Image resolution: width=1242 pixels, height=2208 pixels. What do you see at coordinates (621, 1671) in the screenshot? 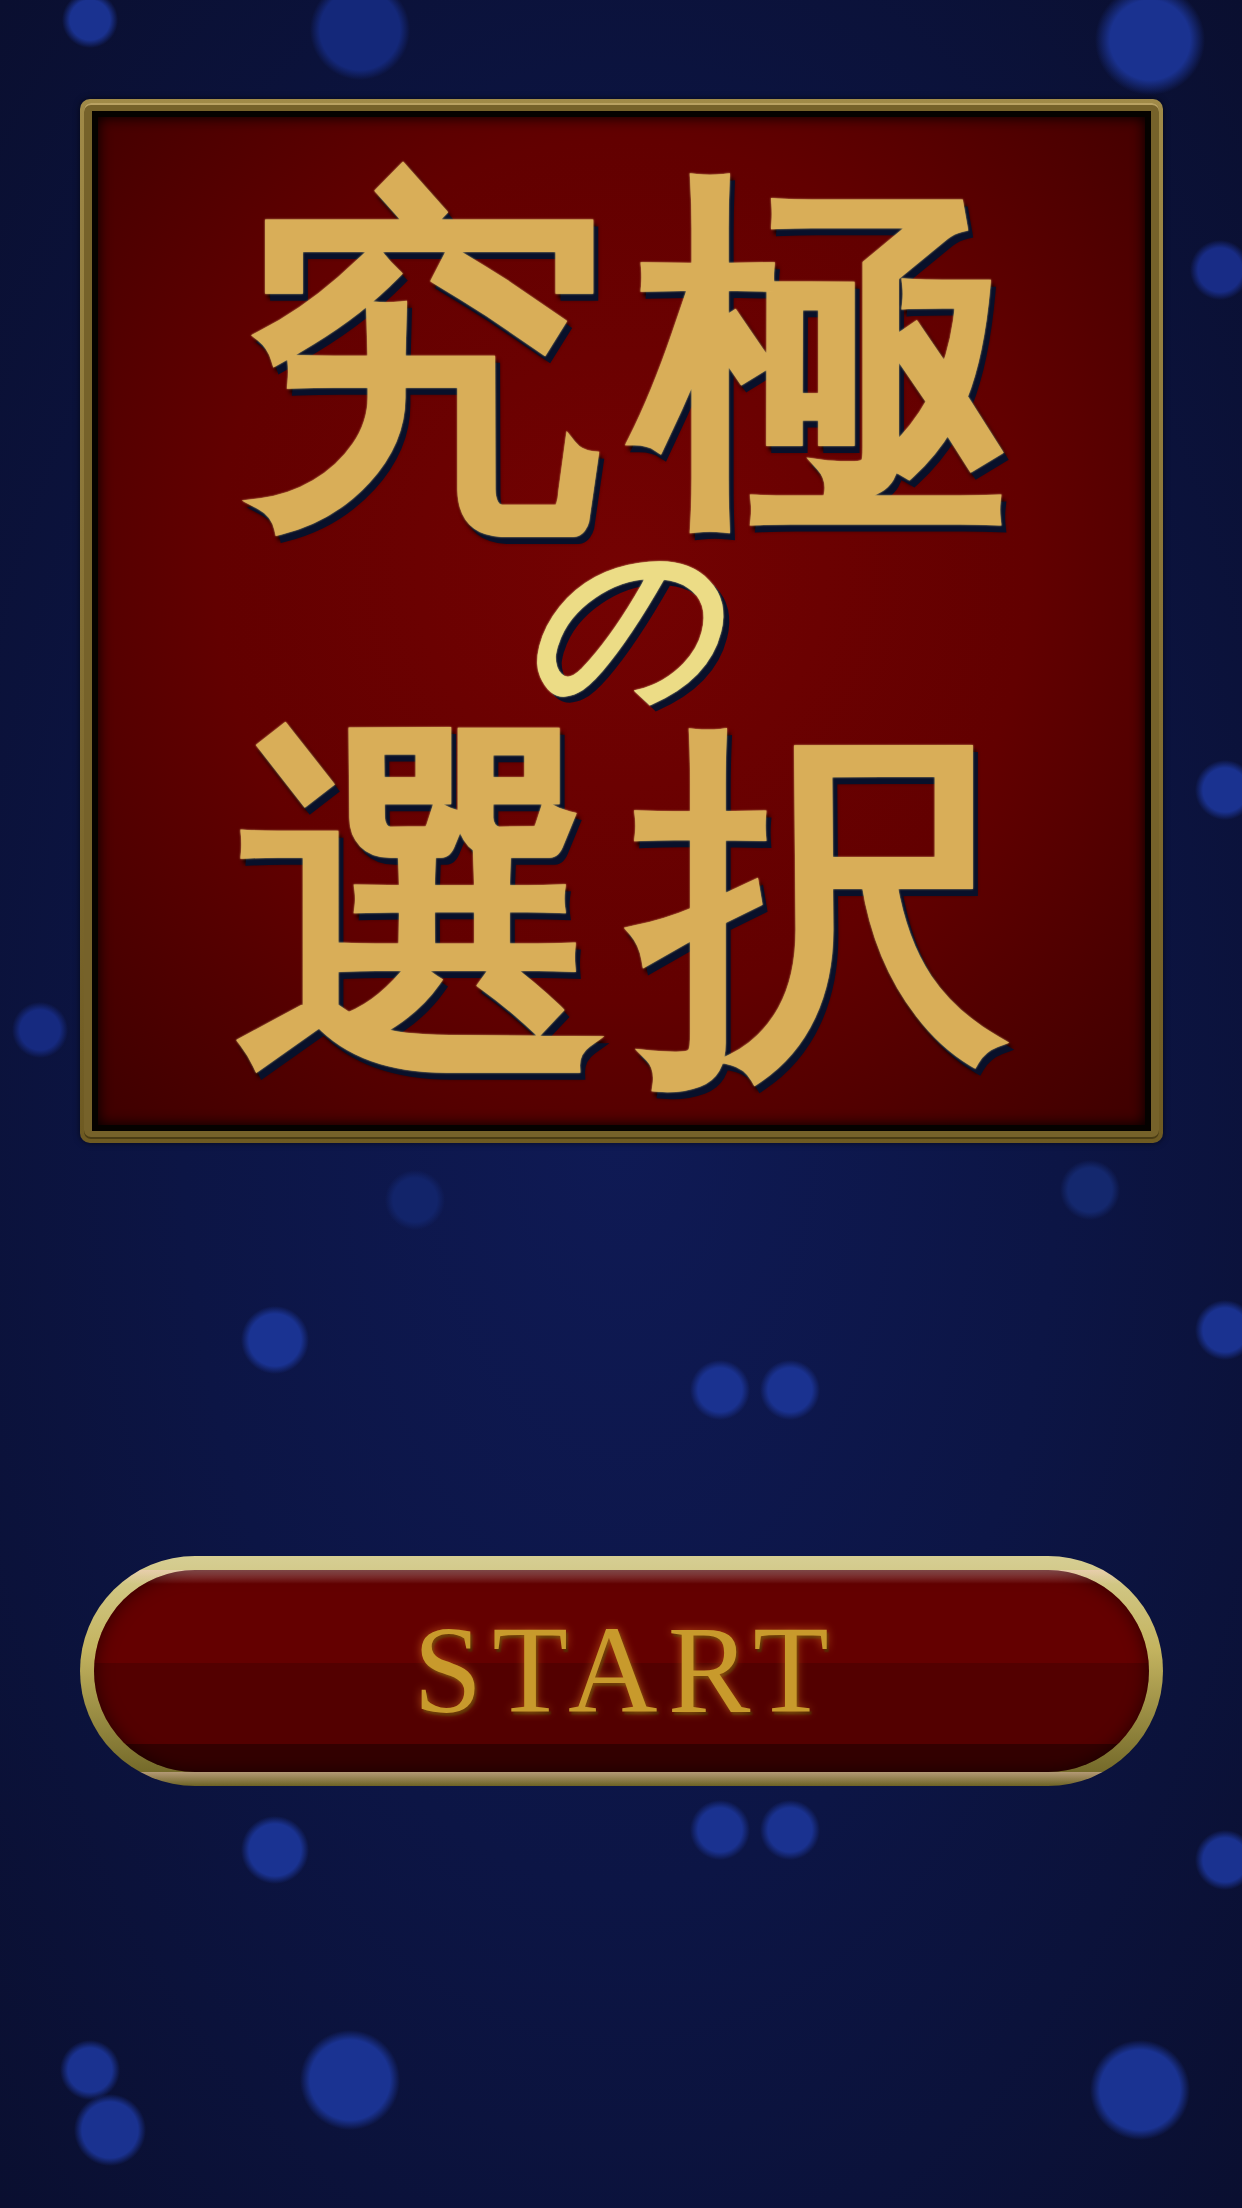
I see `start-button: START` at bounding box center [621, 1671].